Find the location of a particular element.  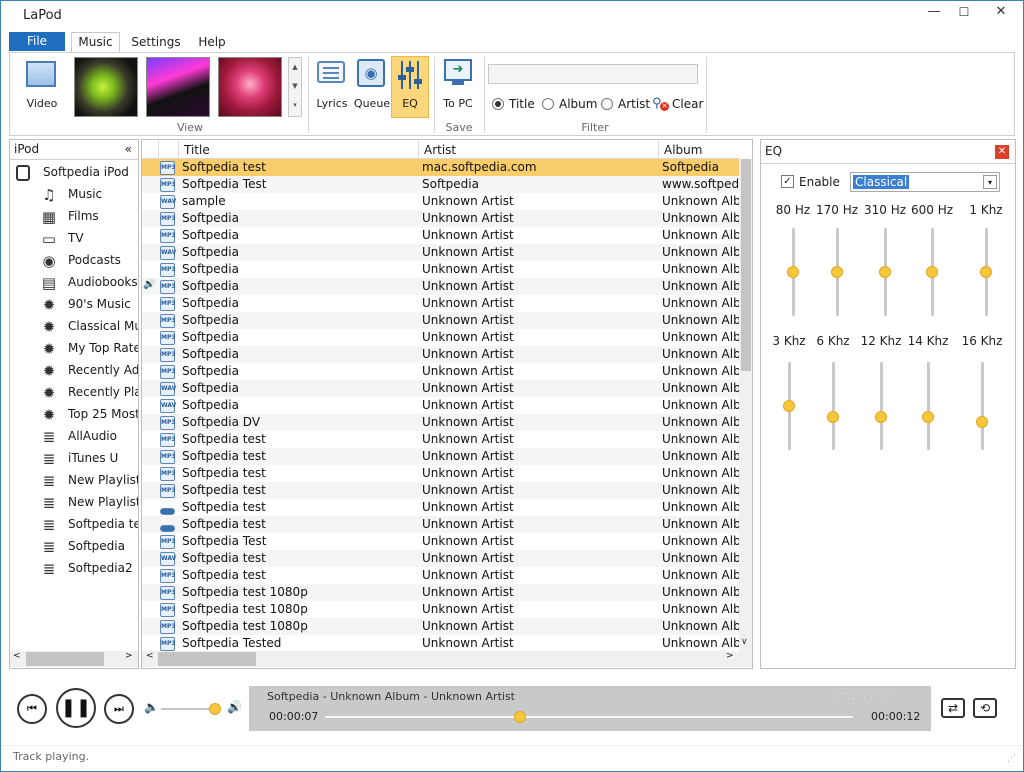

song-horizontal-scrollbar: < > is located at coordinates (447, 659).